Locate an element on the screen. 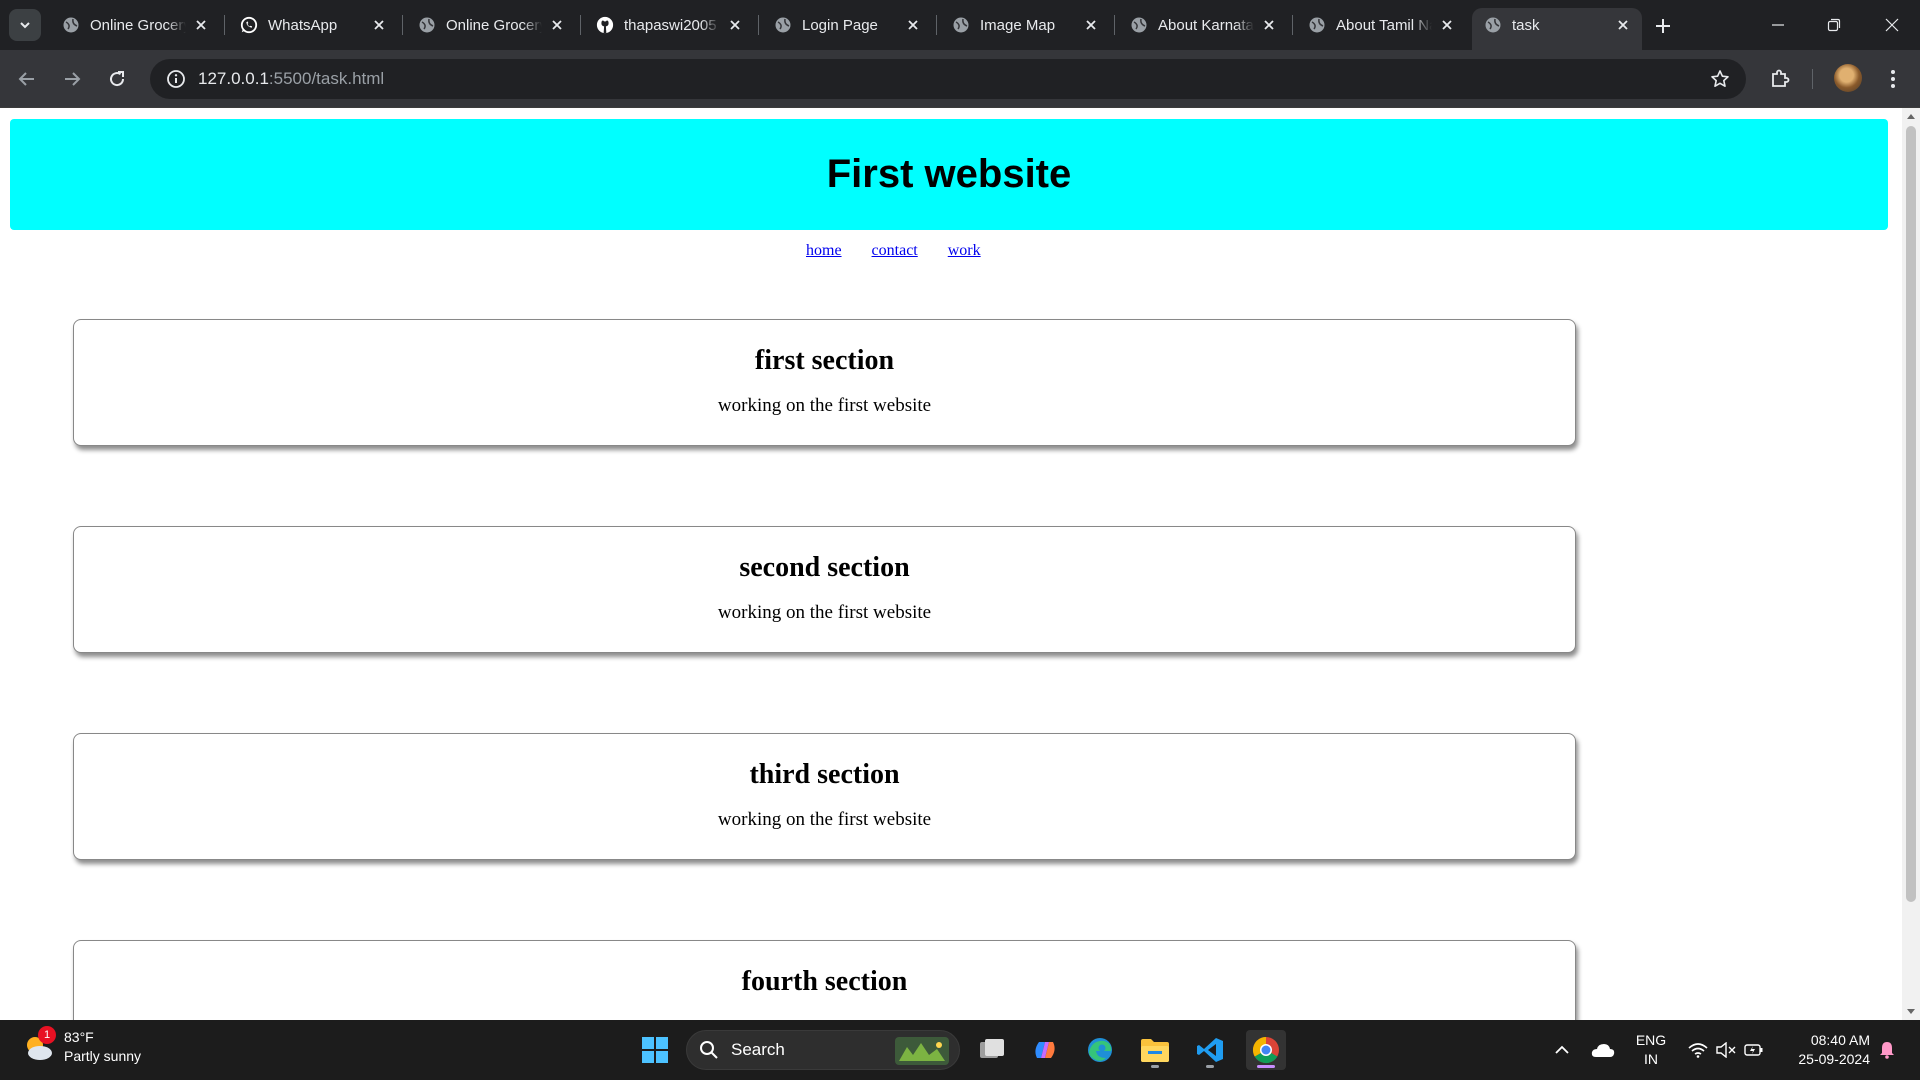 The height and width of the screenshot is (1080, 1920). tab-title: task is located at coordinates (1526, 25).